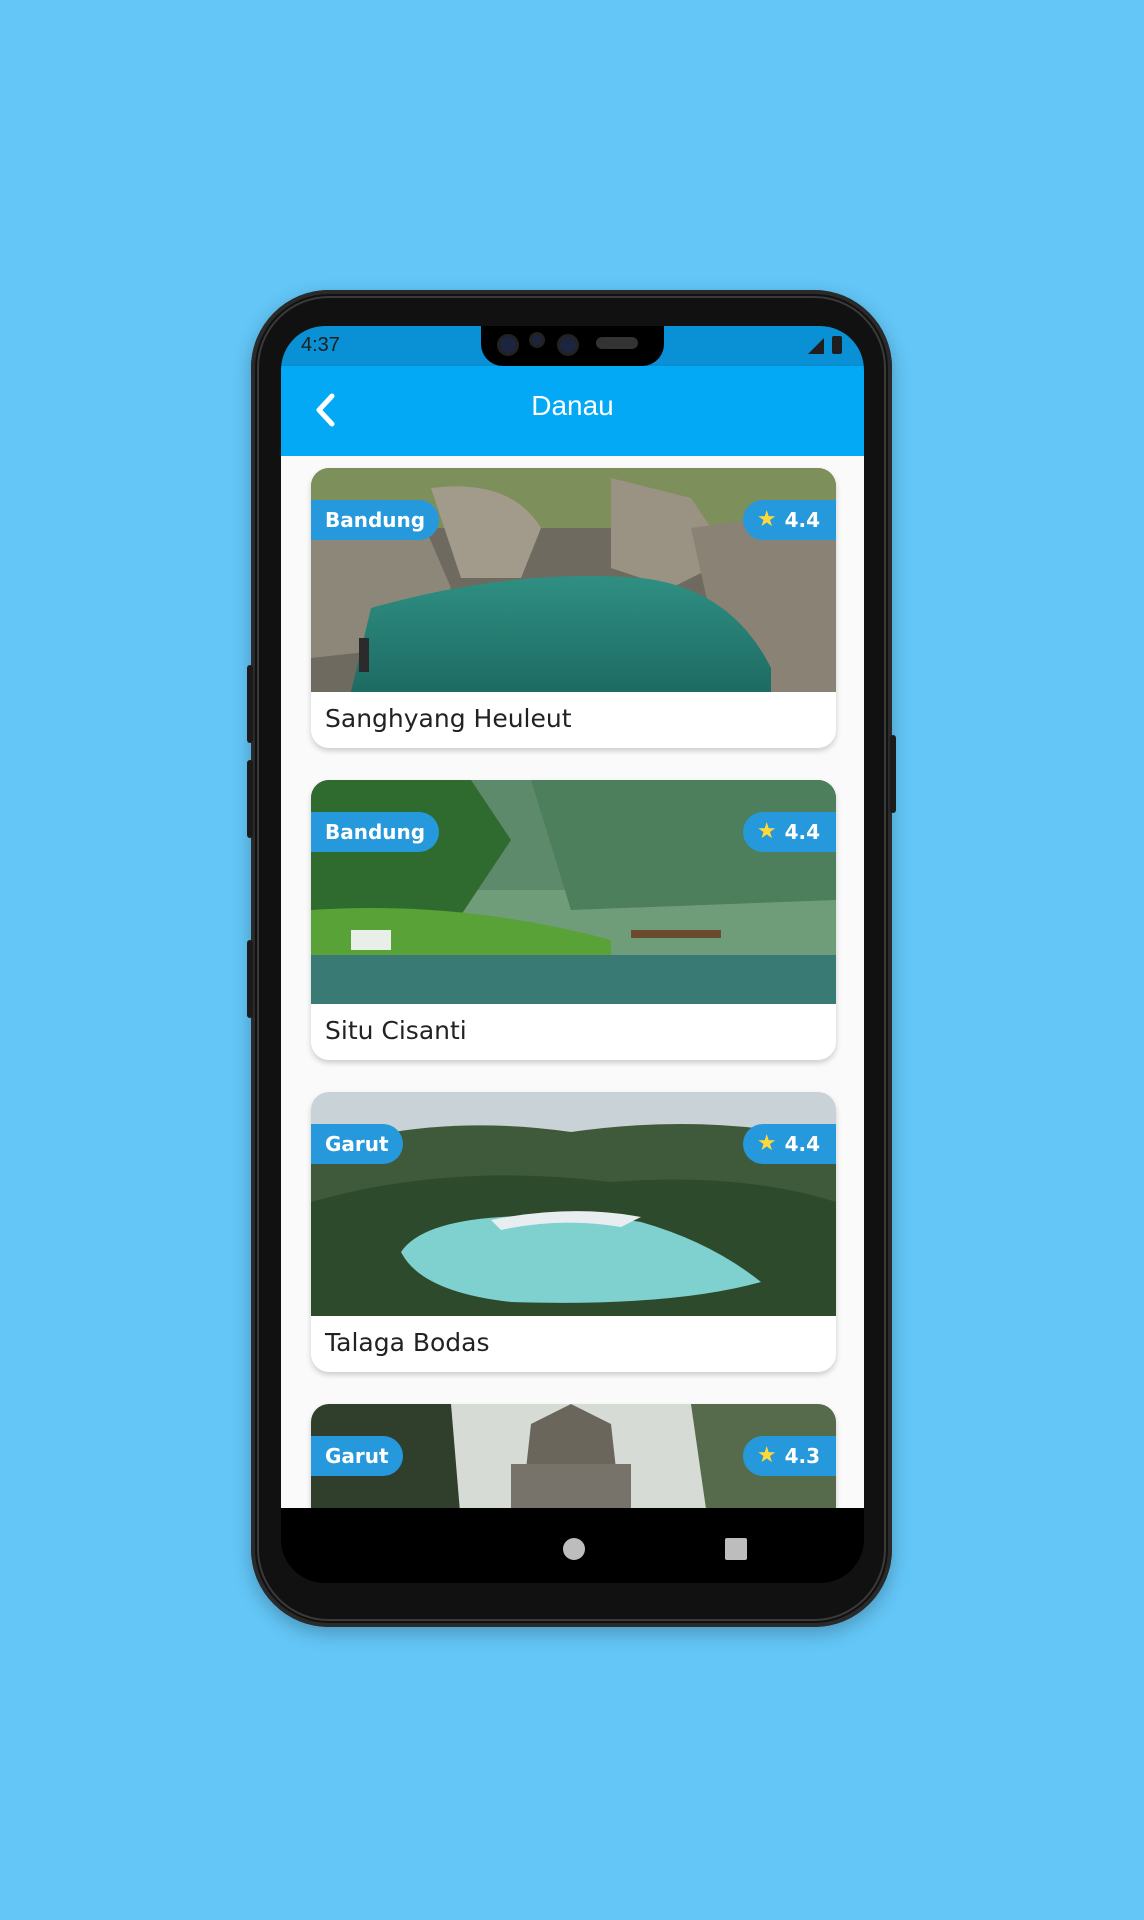  What do you see at coordinates (573, 608) in the screenshot?
I see `place-card: Bandung ★ 4.4 Sanghyang Heuleut` at bounding box center [573, 608].